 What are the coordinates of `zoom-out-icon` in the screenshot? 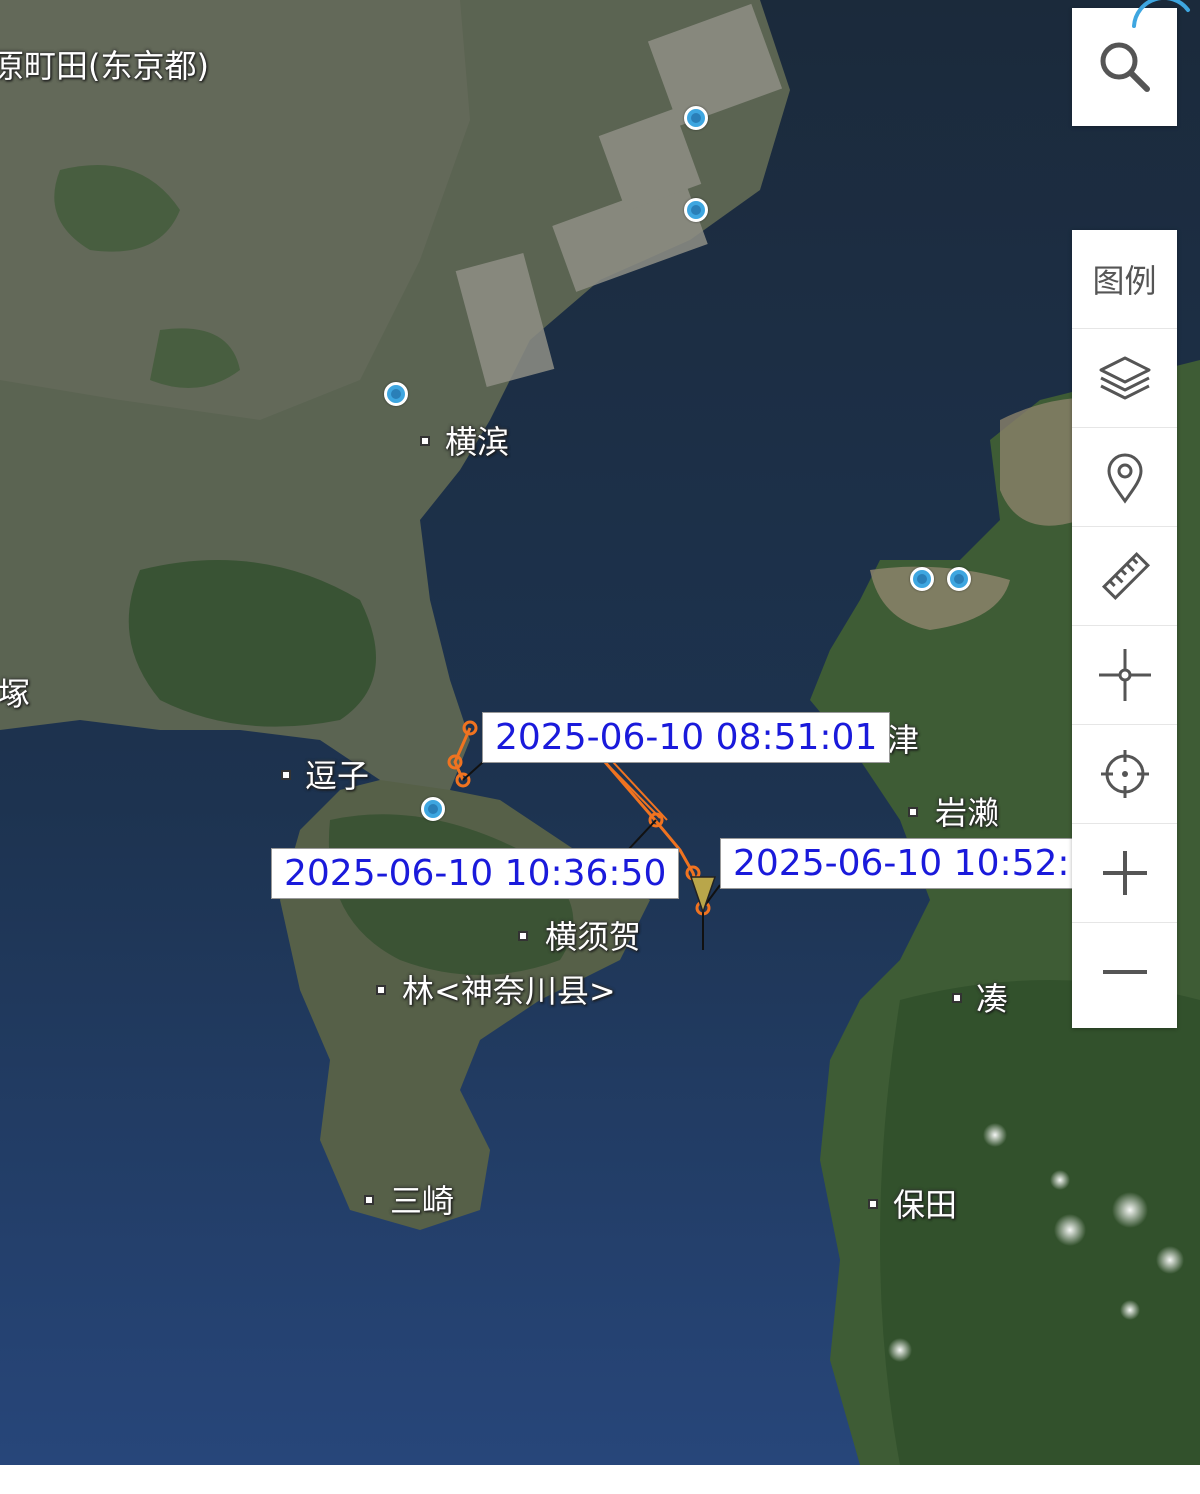 It's located at (1124, 972).